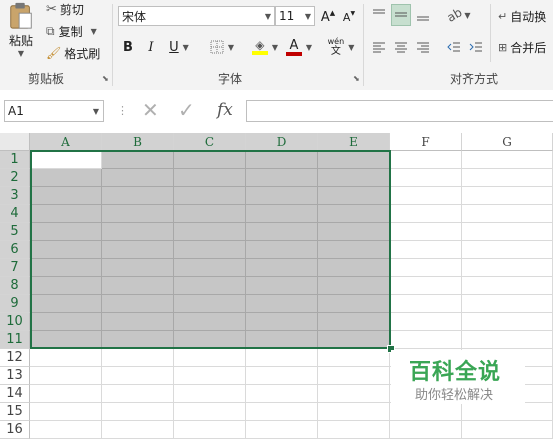 The image size is (553, 439). What do you see at coordinates (15, 322) in the screenshot?
I see `row-header: 10` at bounding box center [15, 322].